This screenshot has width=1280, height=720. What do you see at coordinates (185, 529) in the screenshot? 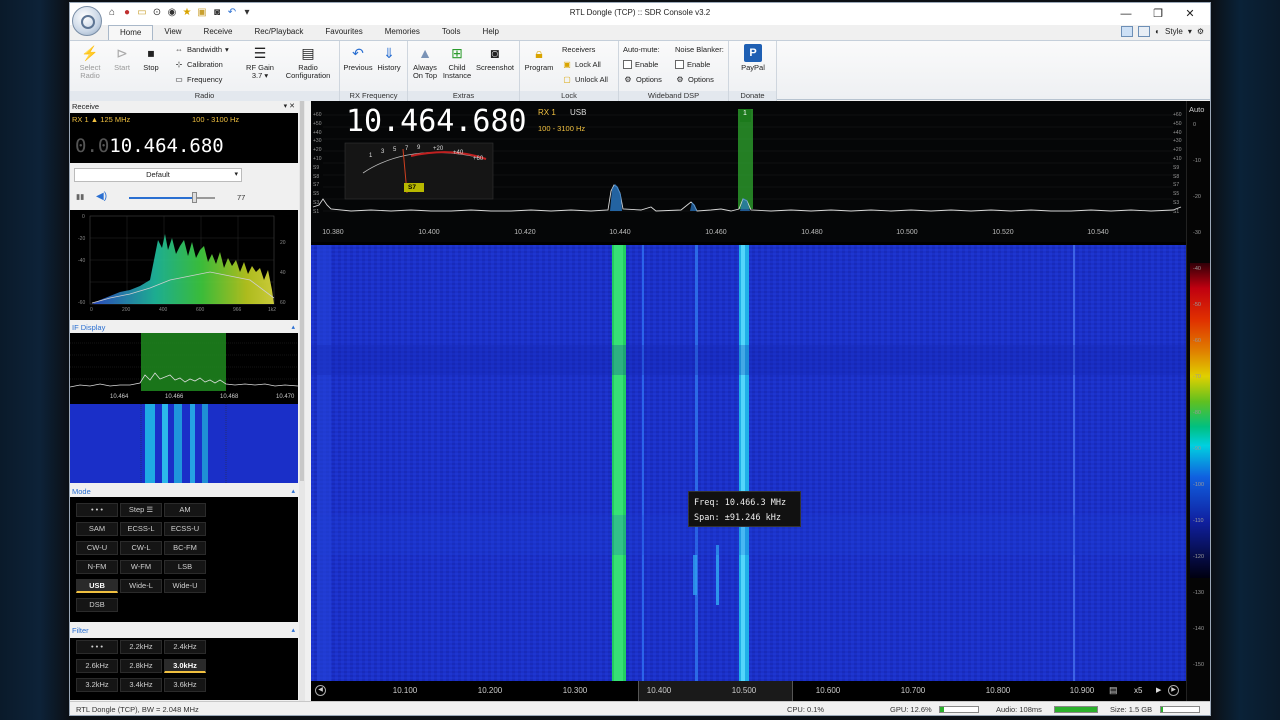
I see `mode-ecss-u-button: ECSS-U` at bounding box center [185, 529].